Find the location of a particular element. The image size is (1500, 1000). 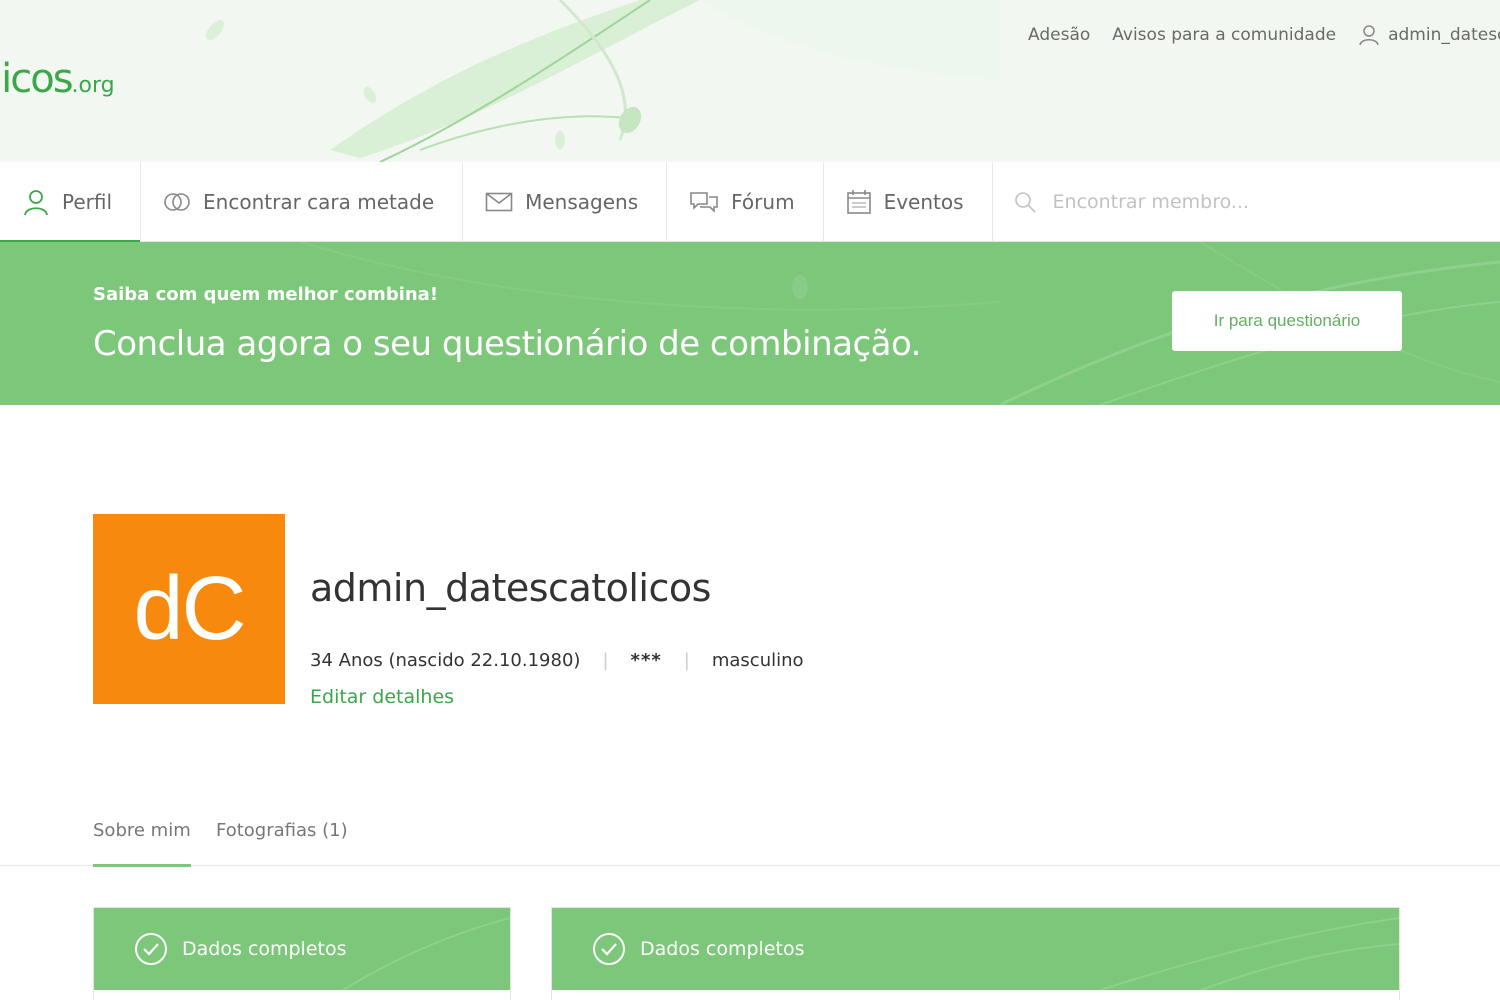

edit-details-link: Editar detalhes is located at coordinates (382, 697).